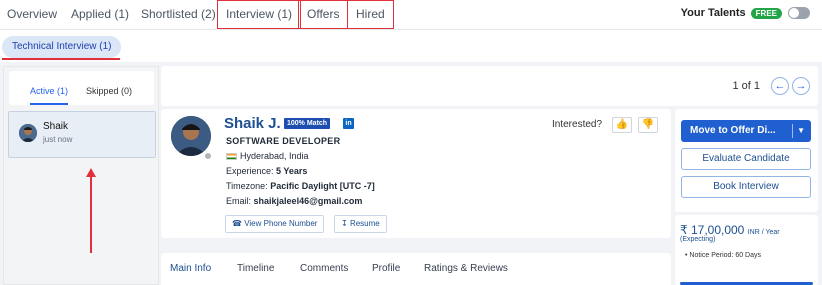 Image resolution: width=822 pixels, height=285 pixels. I want to click on timezone-row: Timezone: Pacific Daylight [UTC -7], so click(300, 186).